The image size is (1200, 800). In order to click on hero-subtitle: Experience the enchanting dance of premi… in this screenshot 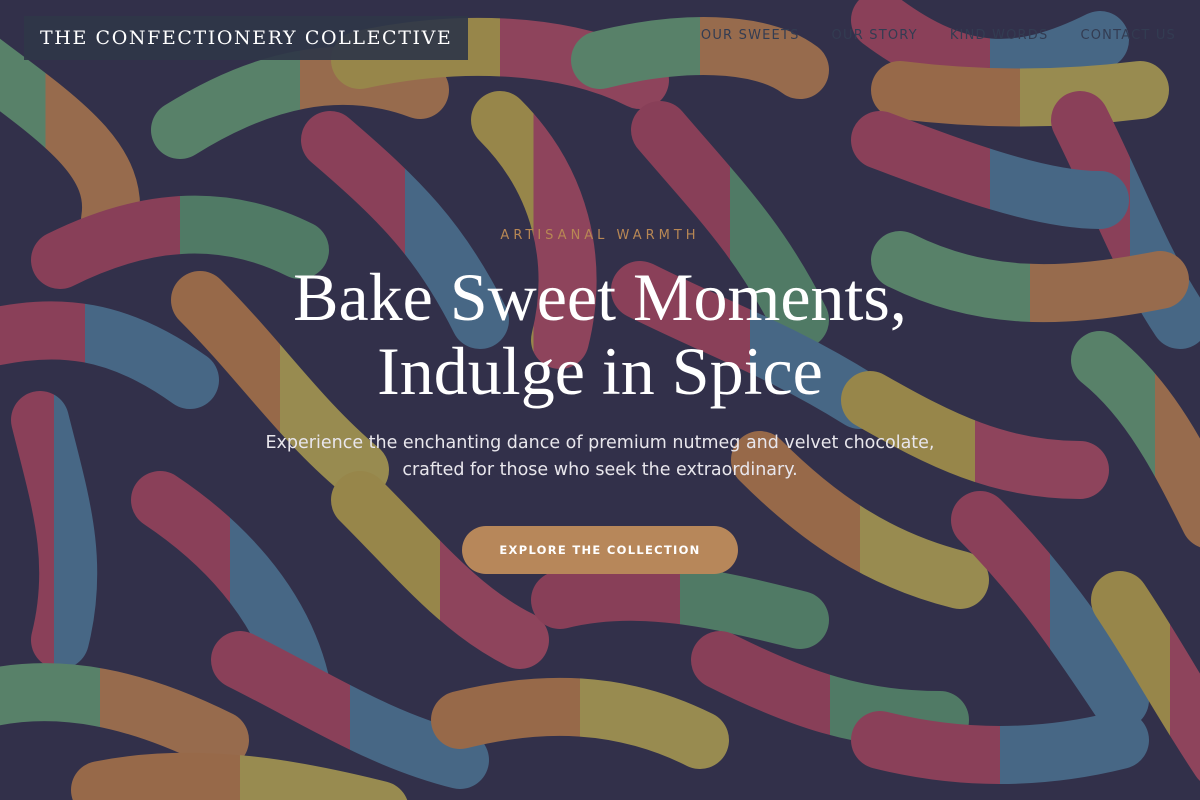, I will do `click(600, 456)`.